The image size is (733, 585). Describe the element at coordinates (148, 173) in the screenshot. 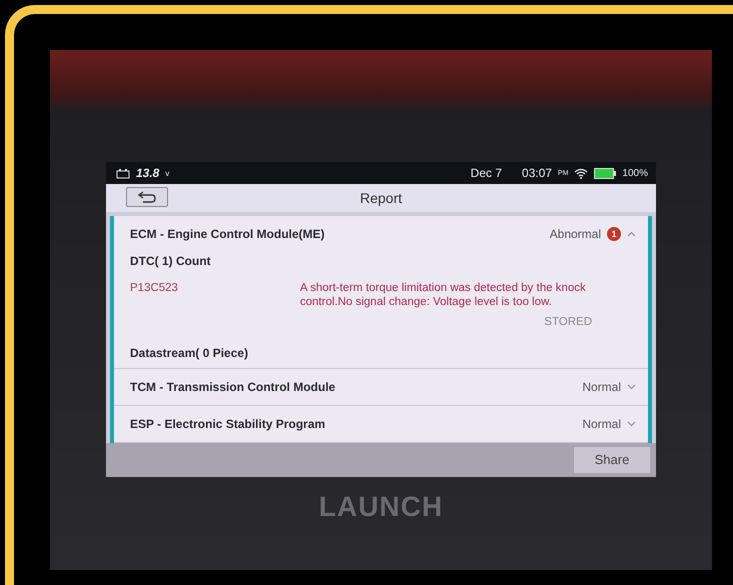

I see `voltage-reading: 13.8` at that location.